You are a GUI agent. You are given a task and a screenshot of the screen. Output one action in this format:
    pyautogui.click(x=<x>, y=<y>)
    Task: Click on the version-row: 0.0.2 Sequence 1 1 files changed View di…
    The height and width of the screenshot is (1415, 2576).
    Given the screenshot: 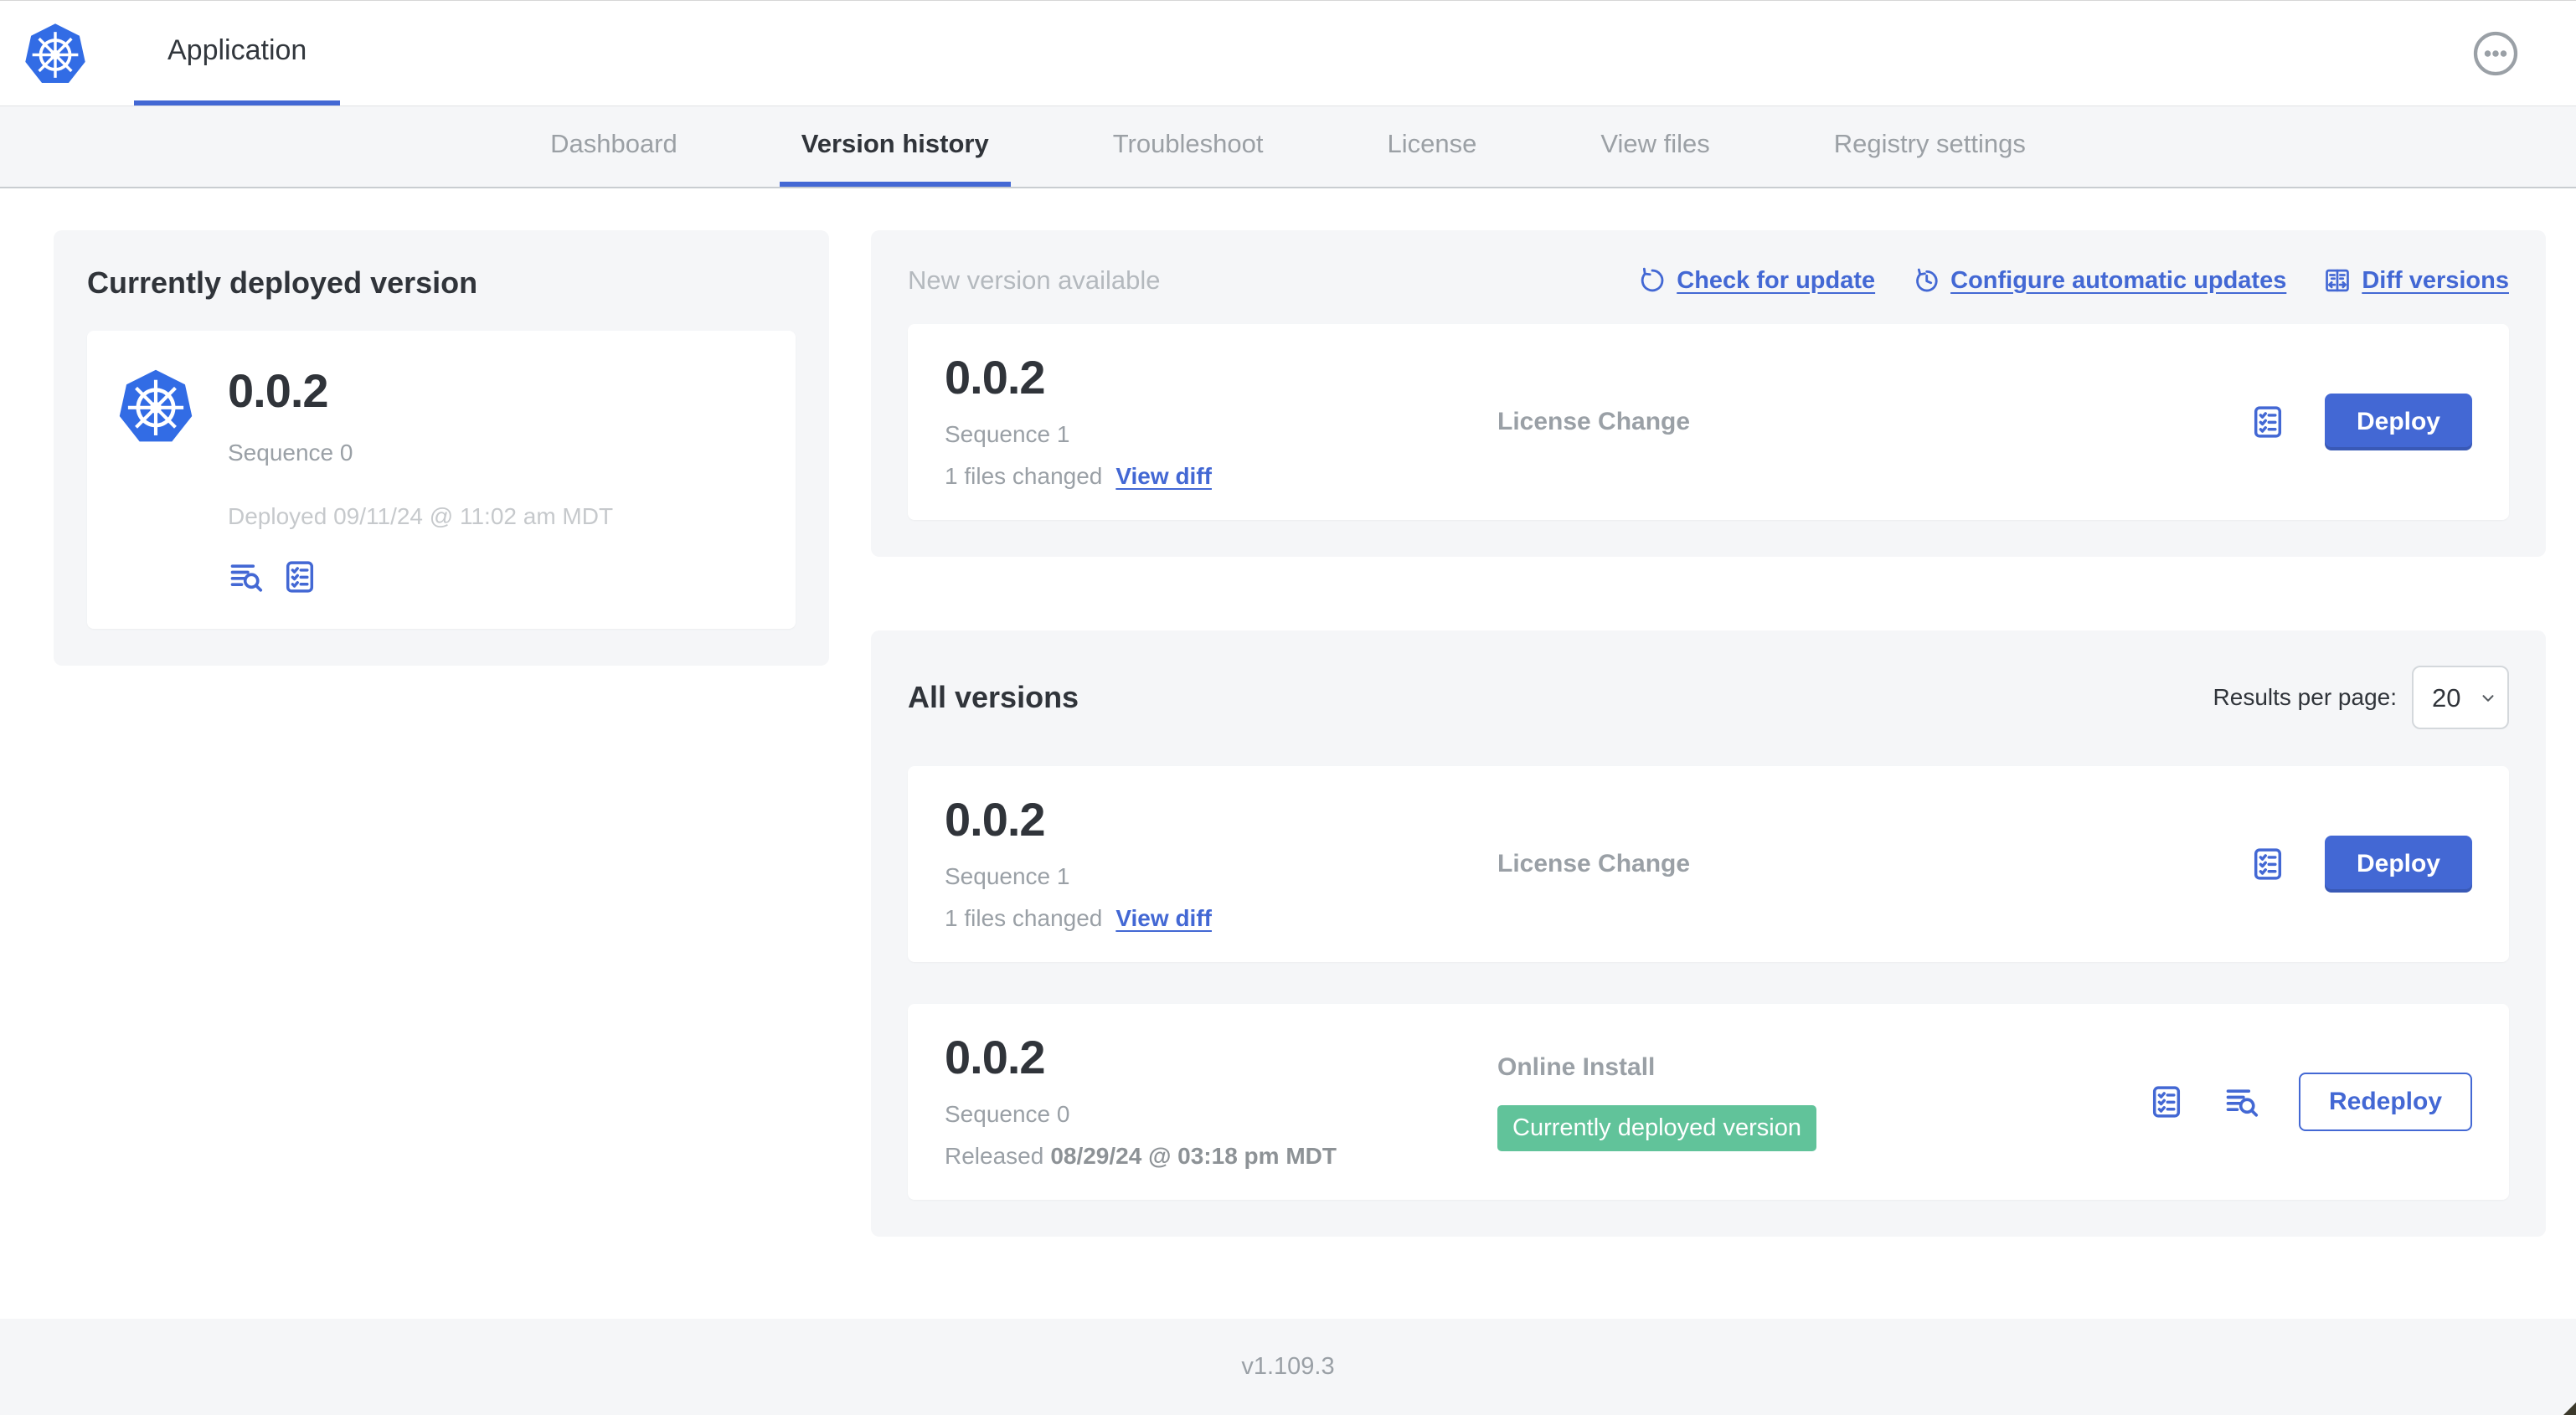 What is the action you would take?
    pyautogui.click(x=1708, y=864)
    